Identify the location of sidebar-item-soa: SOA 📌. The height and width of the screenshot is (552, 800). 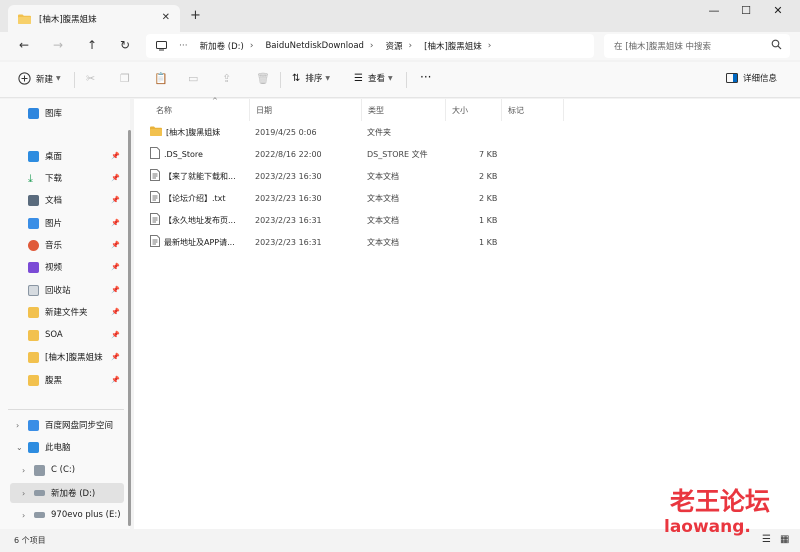
(67, 335).